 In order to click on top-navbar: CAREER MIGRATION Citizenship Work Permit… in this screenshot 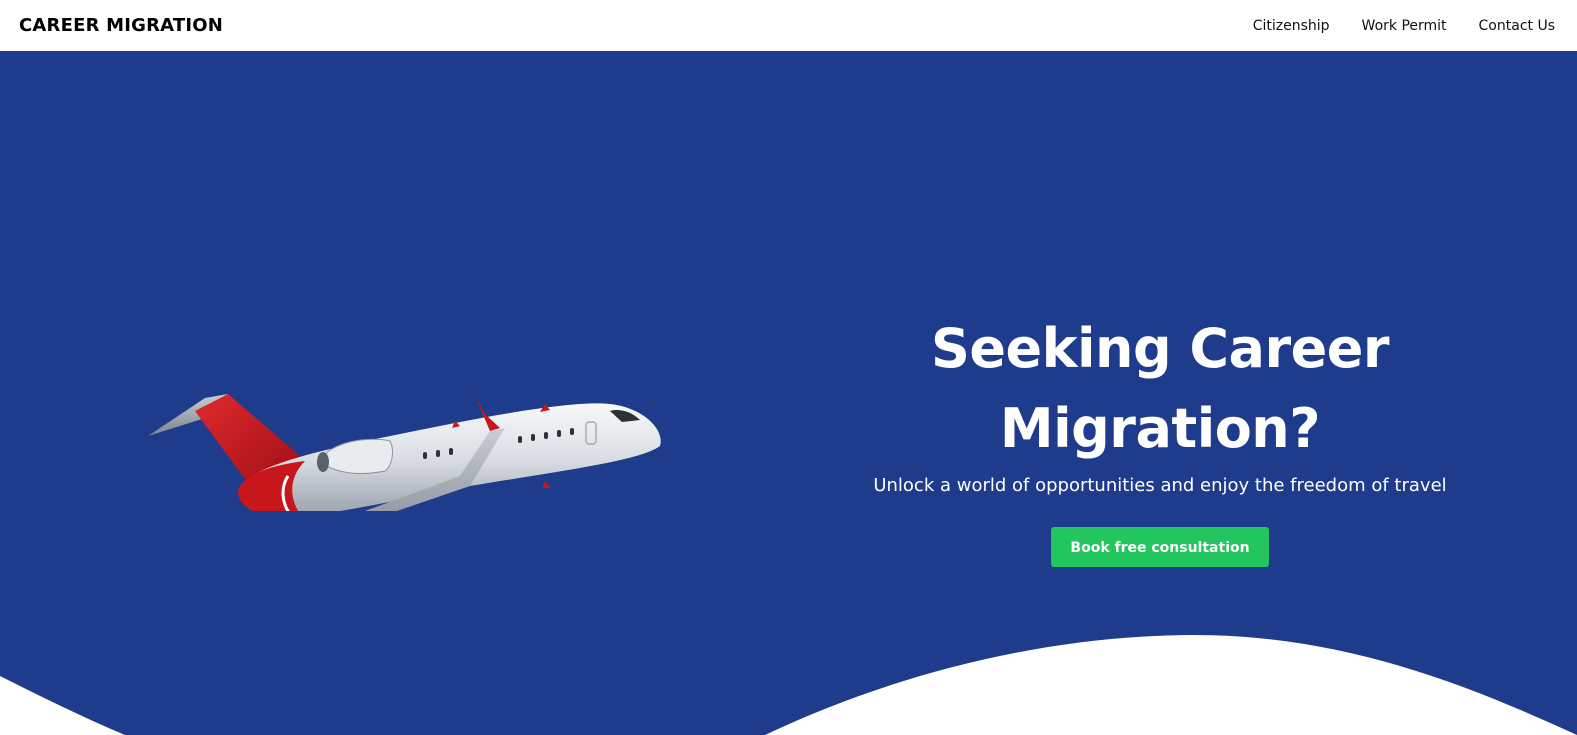, I will do `click(788, 25)`.